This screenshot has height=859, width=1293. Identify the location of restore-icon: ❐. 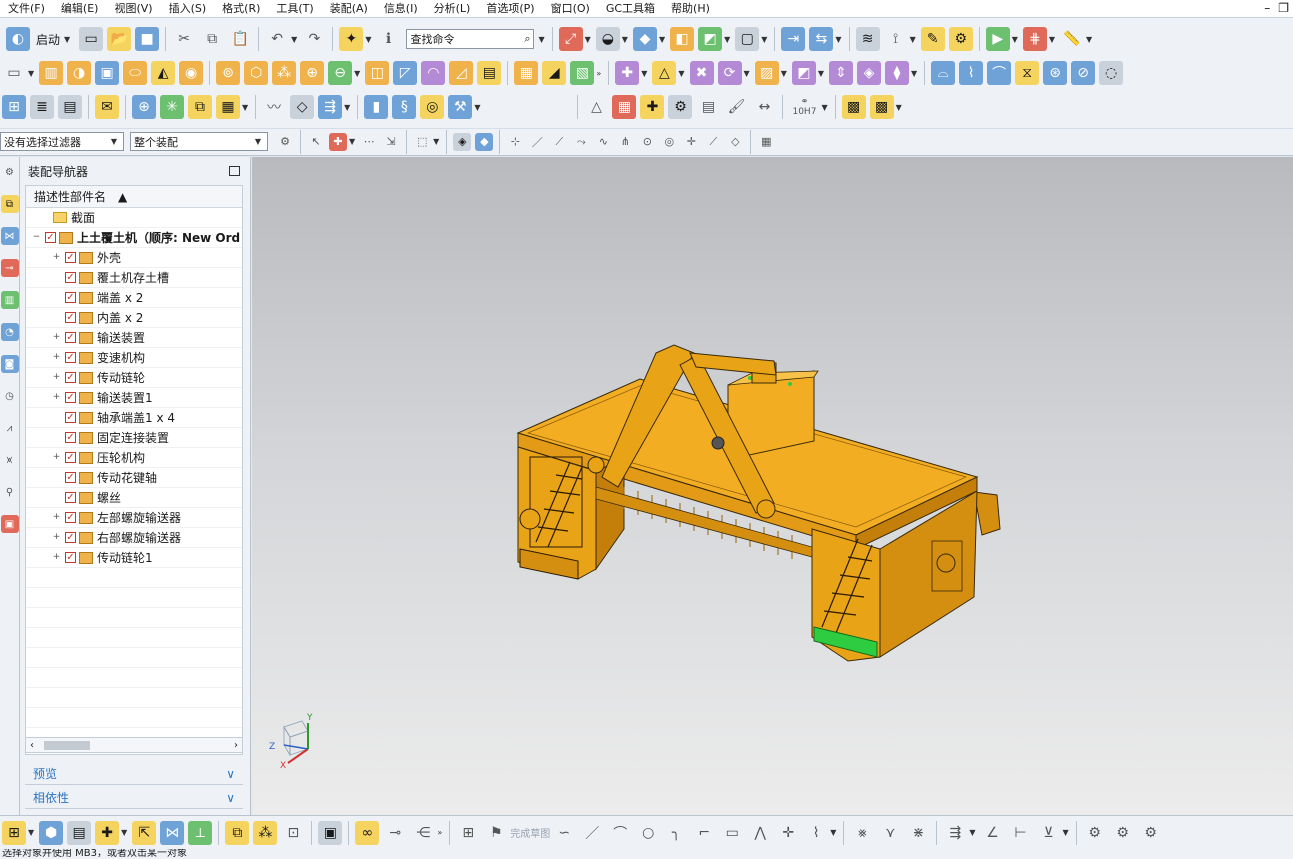
(1283, 8).